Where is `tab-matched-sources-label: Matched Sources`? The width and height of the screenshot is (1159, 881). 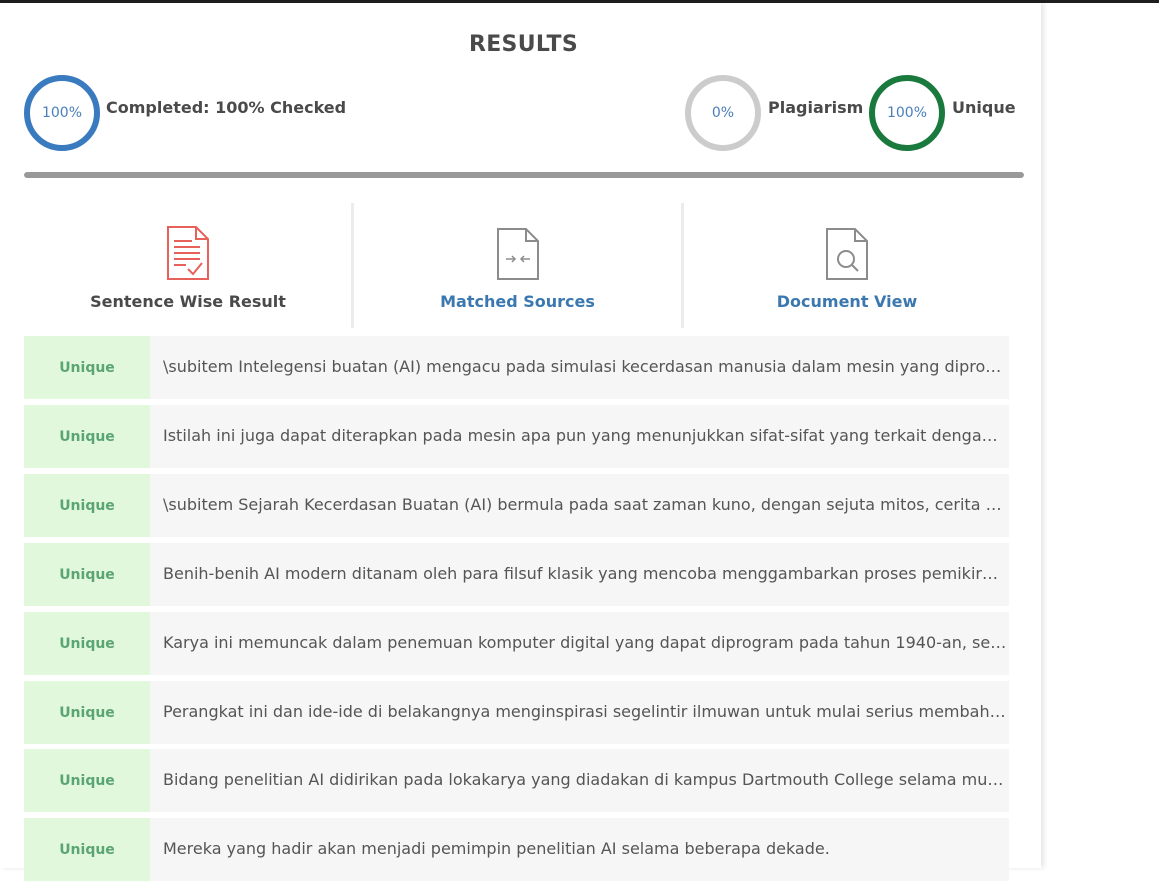 tab-matched-sources-label: Matched Sources is located at coordinates (517, 301).